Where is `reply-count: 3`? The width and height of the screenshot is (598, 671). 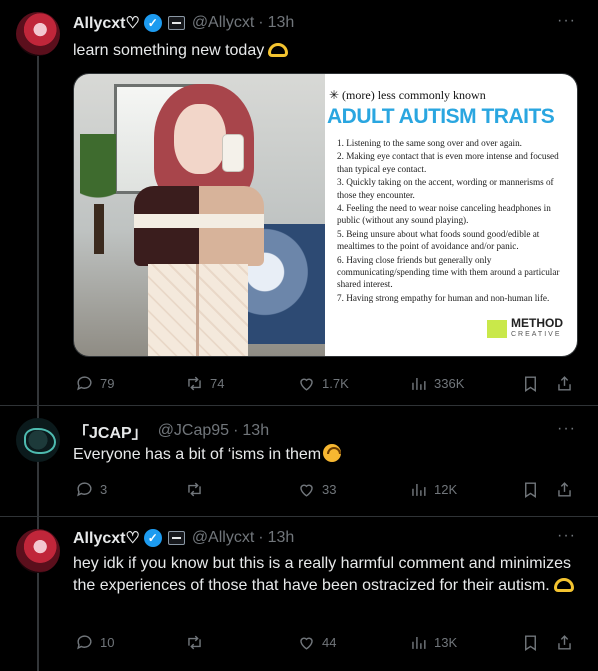
reply-count: 3 is located at coordinates (104, 489).